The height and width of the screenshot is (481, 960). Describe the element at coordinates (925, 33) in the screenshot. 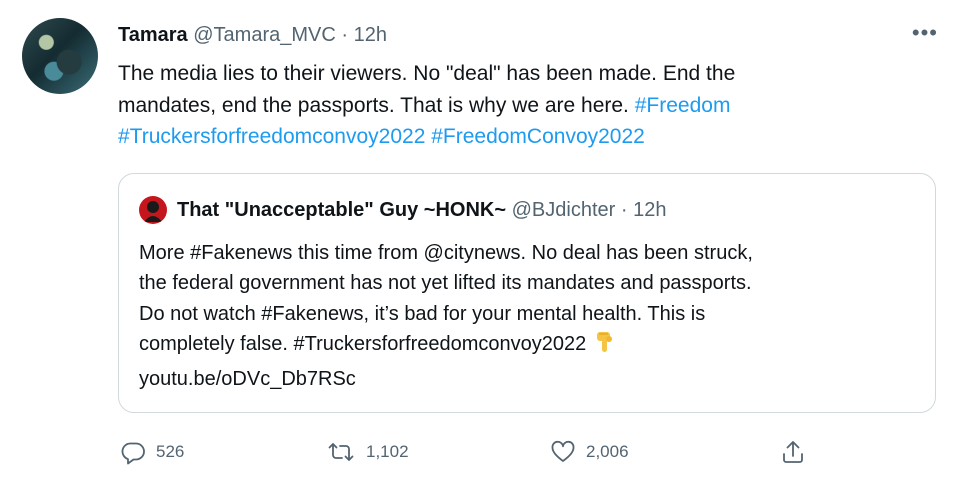

I see `more-options-icon: •••` at that location.